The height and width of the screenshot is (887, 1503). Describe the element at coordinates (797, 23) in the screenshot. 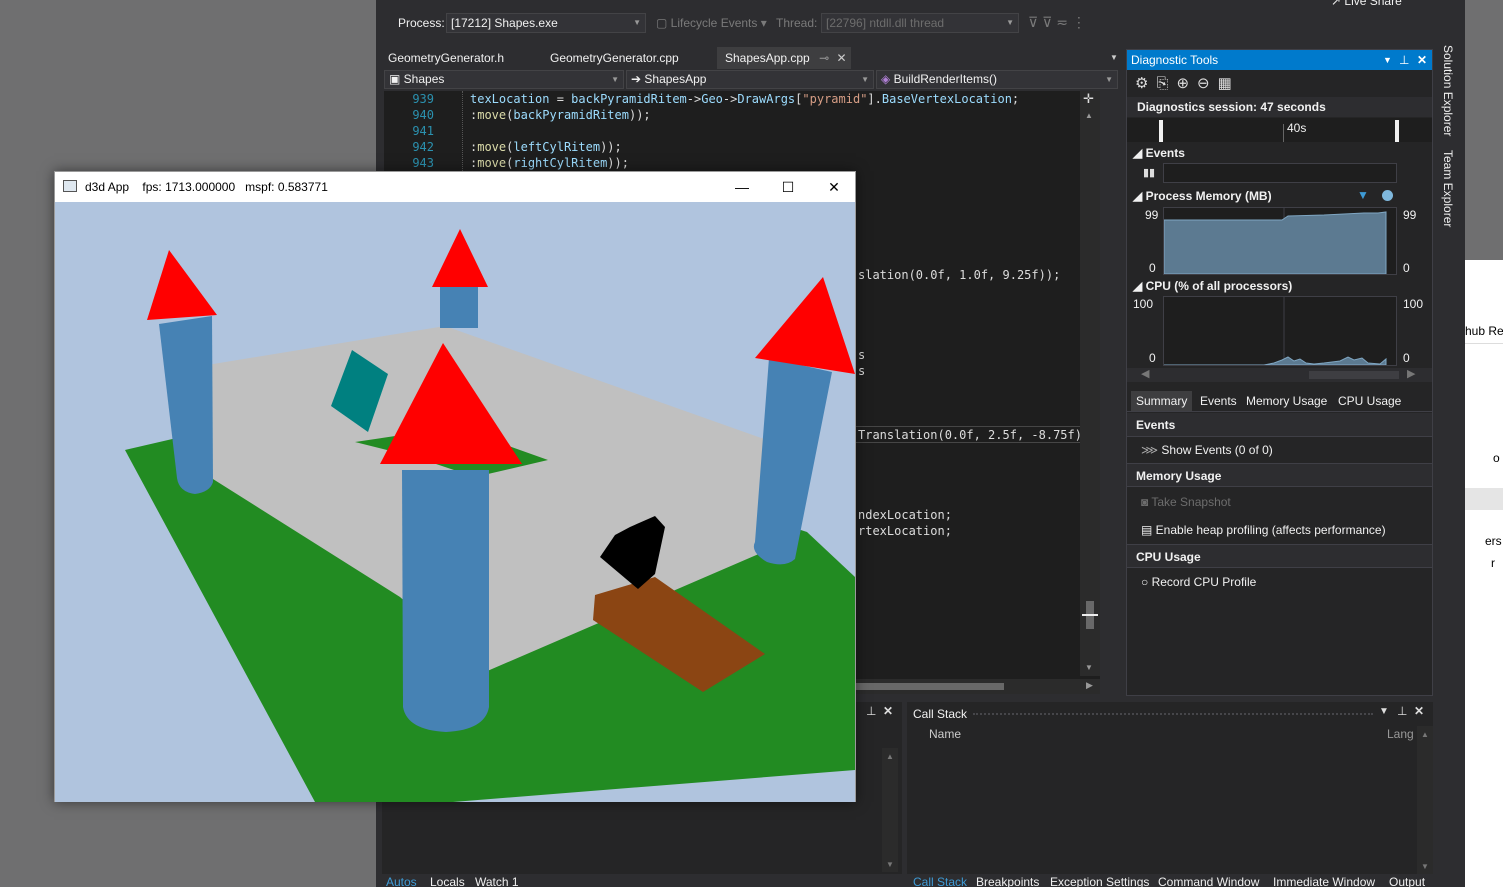

I see `thread-label: Thread:` at that location.